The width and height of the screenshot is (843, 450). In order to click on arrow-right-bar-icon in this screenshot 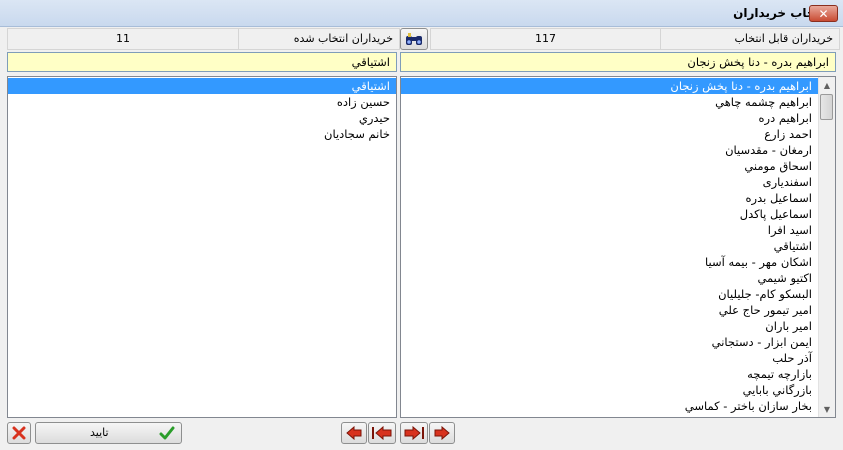, I will do `click(414, 433)`.